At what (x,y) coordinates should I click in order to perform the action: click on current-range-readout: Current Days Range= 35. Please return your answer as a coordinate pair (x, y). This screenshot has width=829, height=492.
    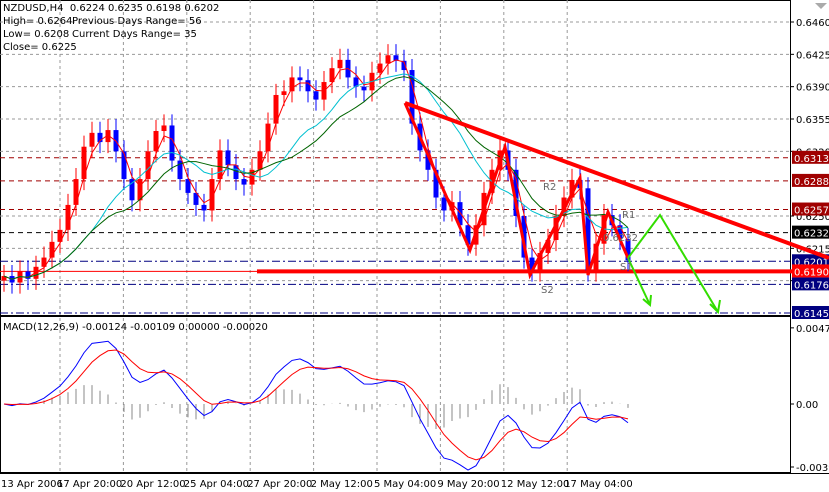
    Looking at the image, I should click on (134, 34).